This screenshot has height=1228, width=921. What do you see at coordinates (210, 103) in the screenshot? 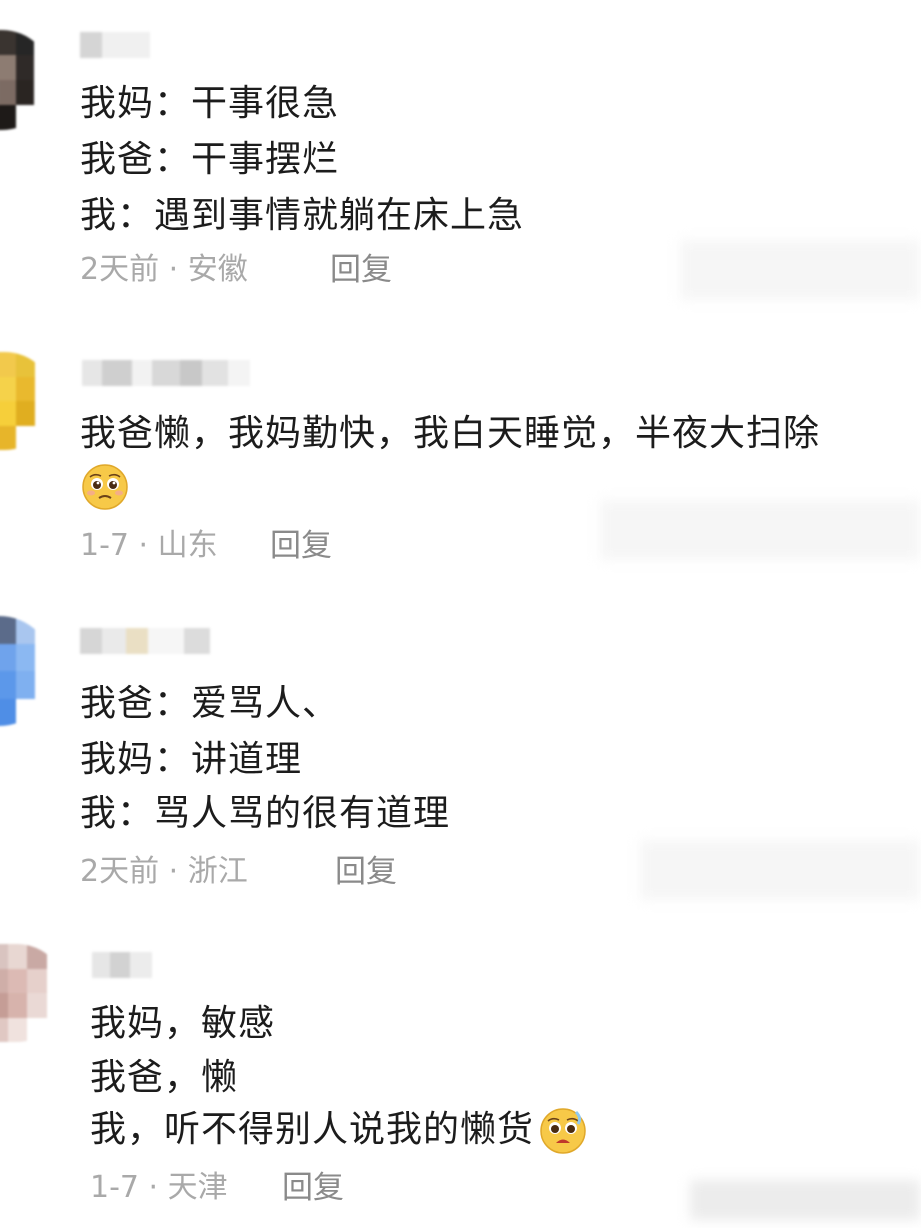
I see `comment-text-line: 我妈：干事很急` at bounding box center [210, 103].